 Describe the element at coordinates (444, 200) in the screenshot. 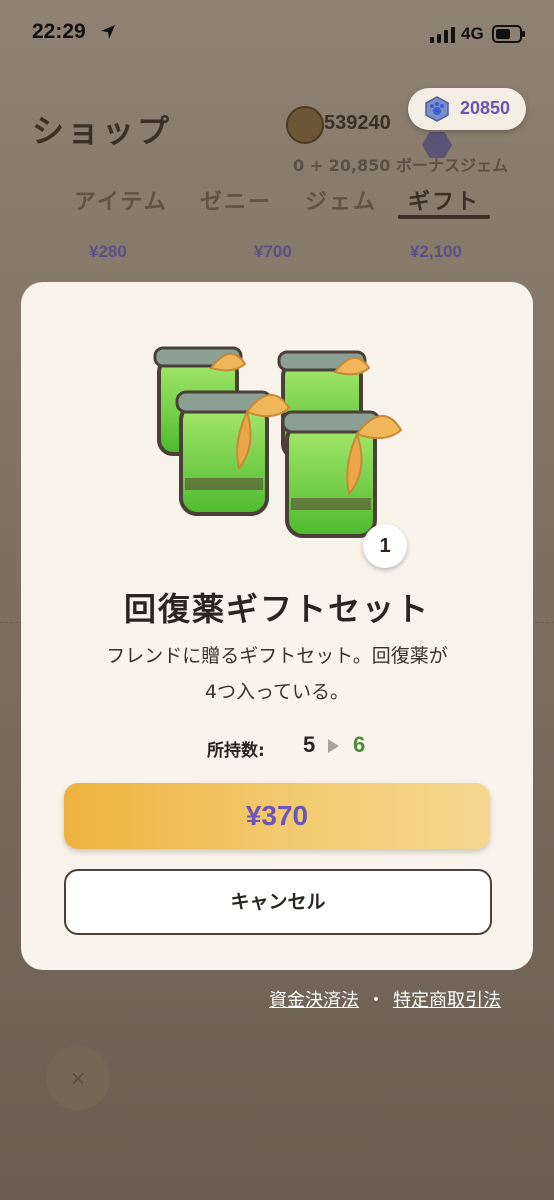

I see `tab-gifts: ギフト` at that location.